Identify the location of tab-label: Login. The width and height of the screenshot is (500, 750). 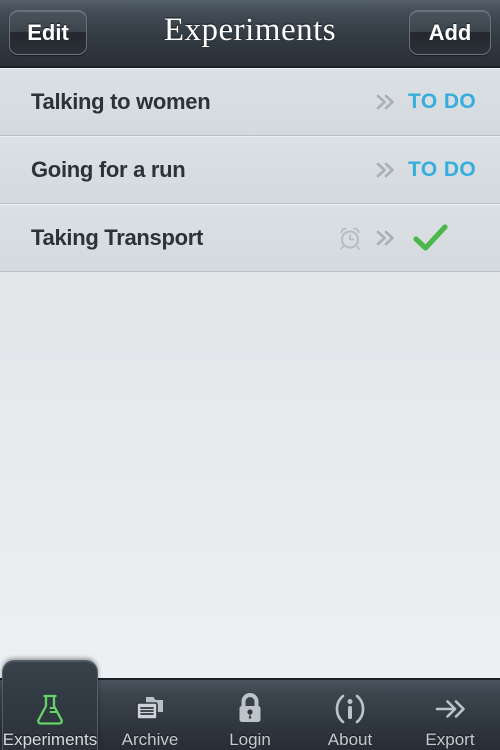
(250, 739).